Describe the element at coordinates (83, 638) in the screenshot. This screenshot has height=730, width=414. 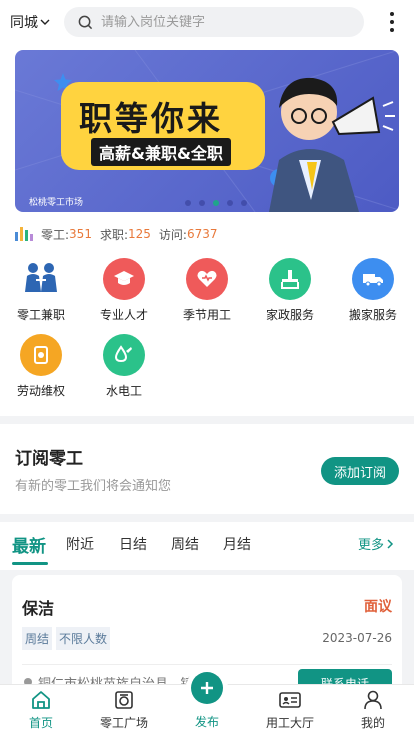
I see `job-tag: 不限人数` at that location.